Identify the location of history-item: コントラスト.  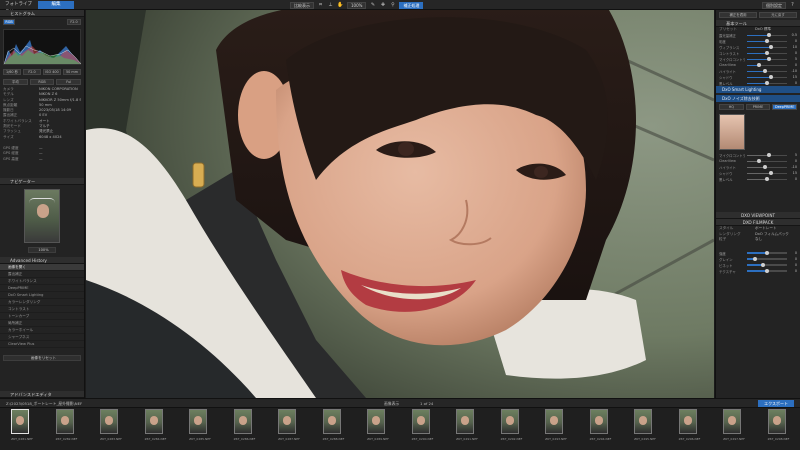
(42, 309).